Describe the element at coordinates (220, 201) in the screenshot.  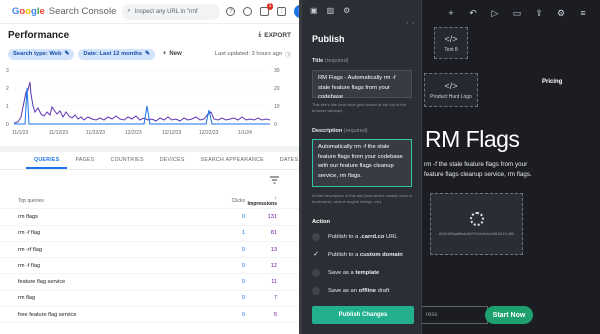
I see `col-header-clicks: Clicks` at that location.